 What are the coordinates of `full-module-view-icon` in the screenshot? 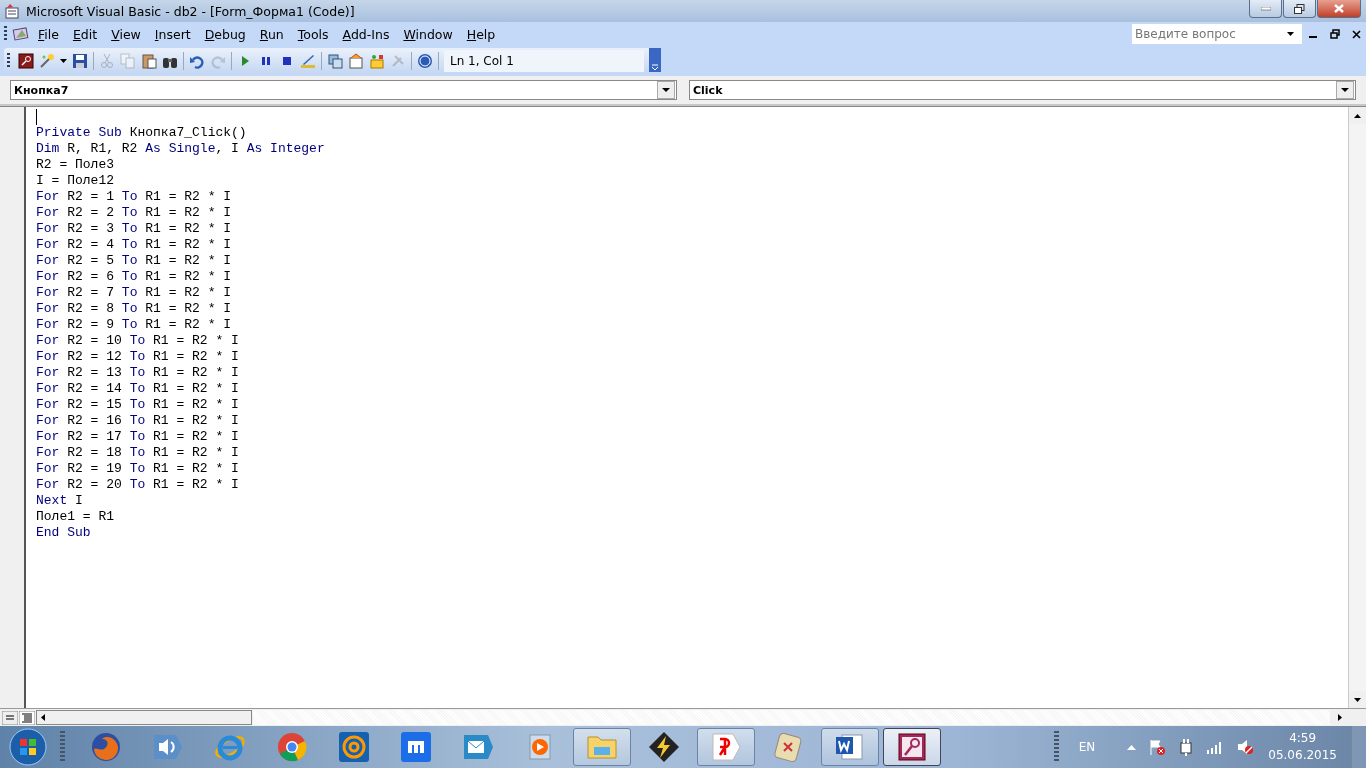 It's located at (27, 717).